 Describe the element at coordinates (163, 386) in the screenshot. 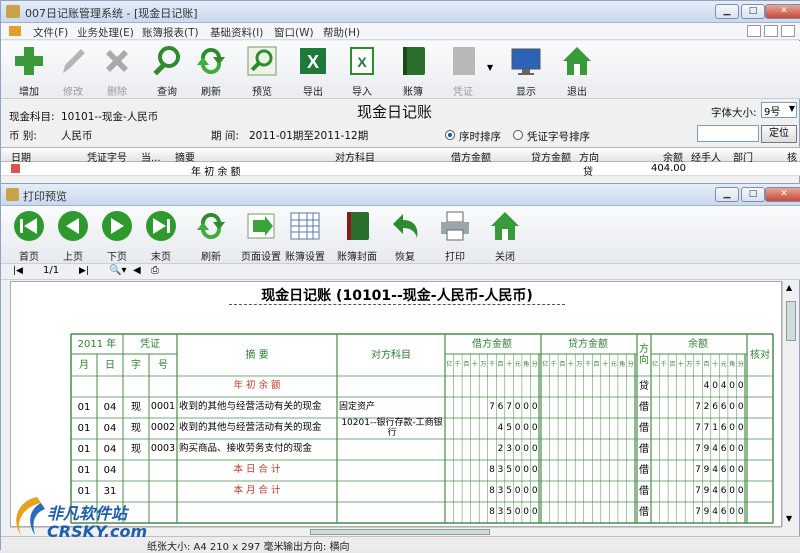

I see `row-voucher-no` at that location.